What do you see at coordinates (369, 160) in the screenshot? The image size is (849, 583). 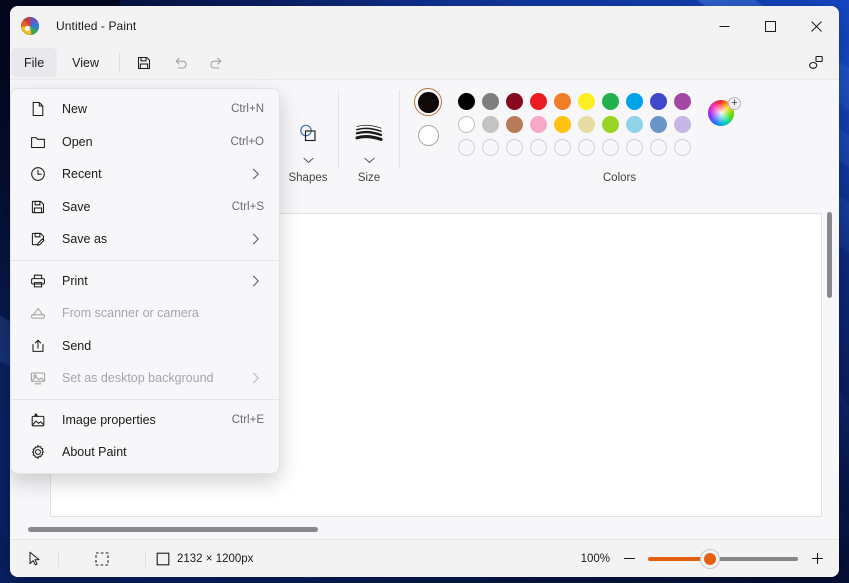 I see `size-chevron-down-icon` at bounding box center [369, 160].